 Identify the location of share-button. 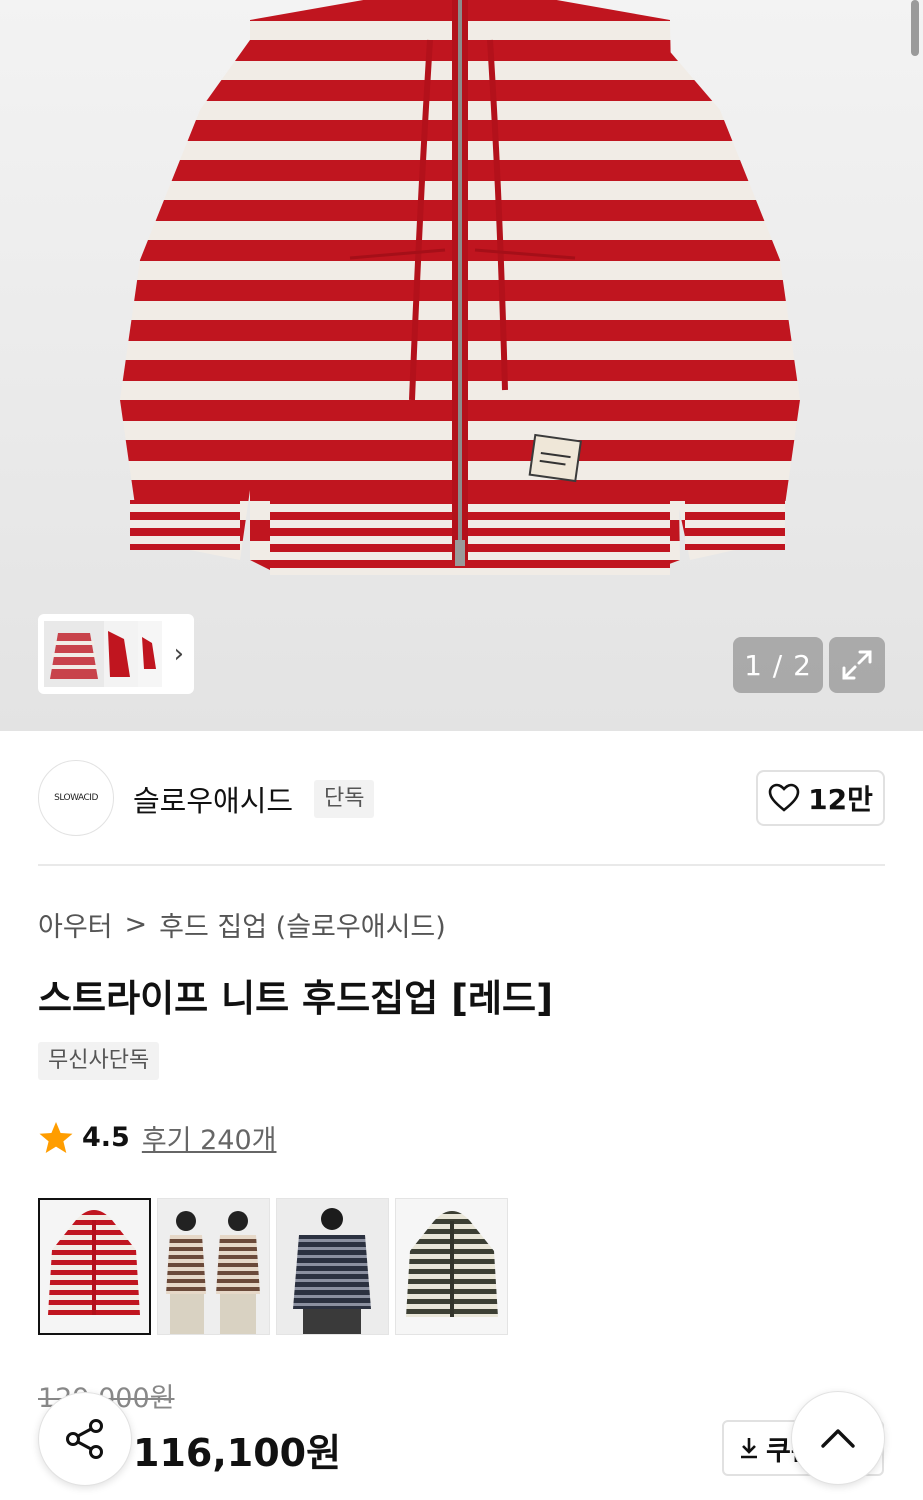
(85, 1439).